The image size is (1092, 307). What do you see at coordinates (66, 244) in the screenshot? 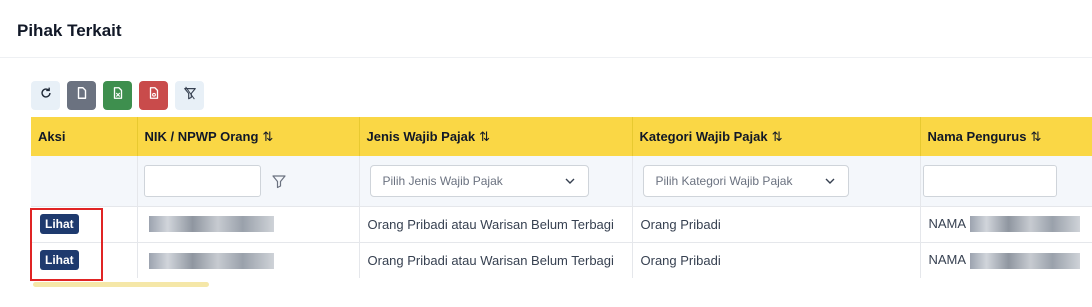
I see `highlight-annotation-box` at bounding box center [66, 244].